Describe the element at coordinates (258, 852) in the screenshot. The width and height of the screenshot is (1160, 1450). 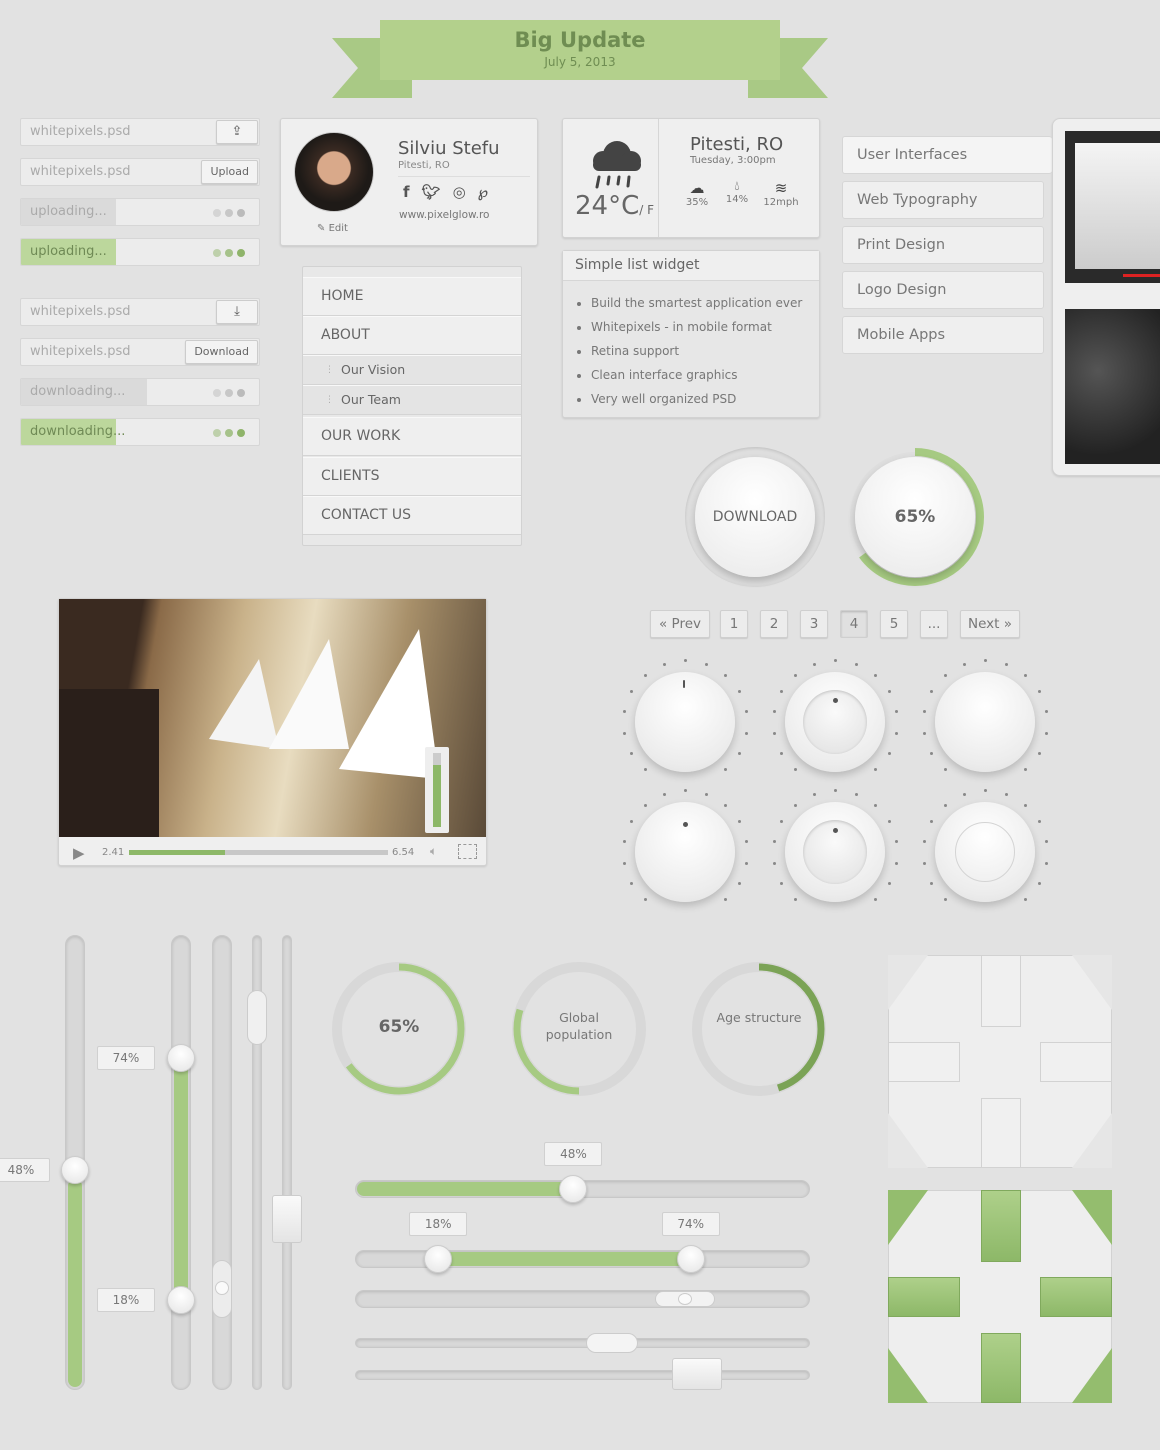
I see `seek-bar` at that location.